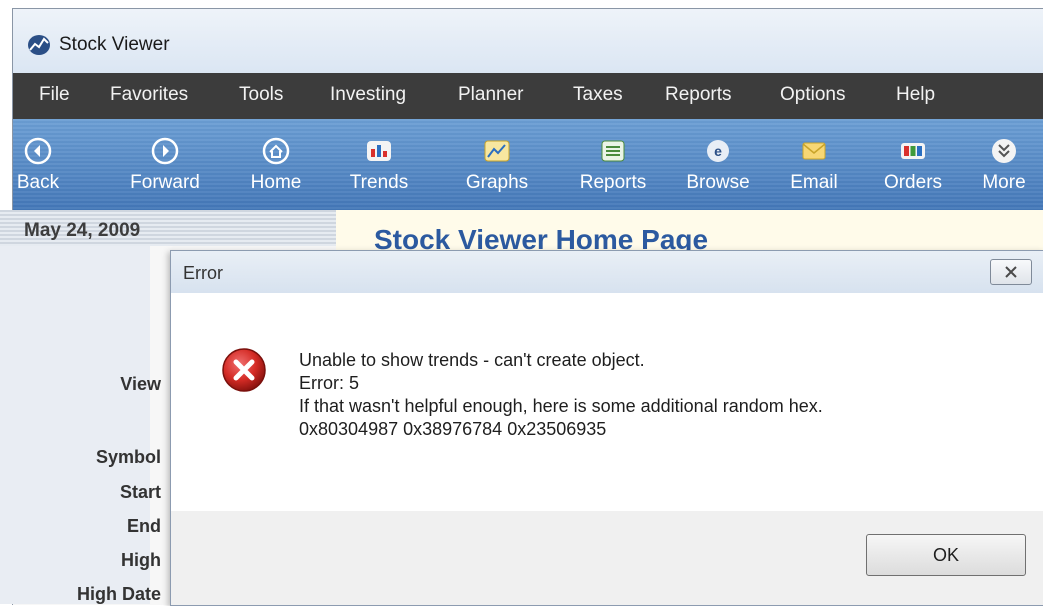 The image size is (1043, 606). I want to click on title-bar: Stock Viewer, so click(528, 41).